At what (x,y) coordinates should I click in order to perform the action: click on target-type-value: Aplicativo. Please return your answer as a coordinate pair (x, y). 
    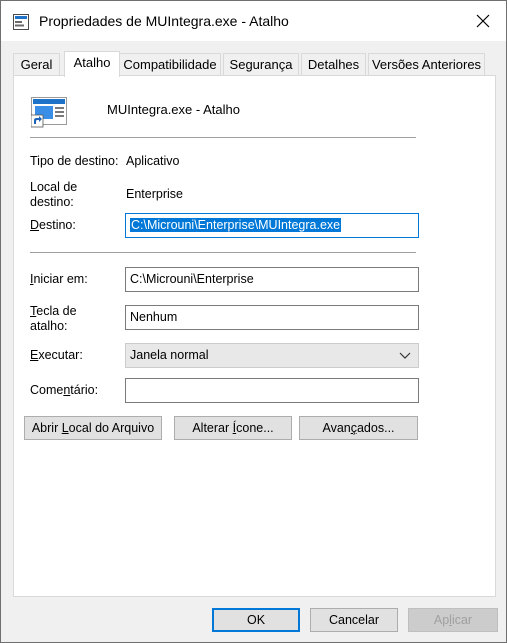
    Looking at the image, I should click on (153, 161).